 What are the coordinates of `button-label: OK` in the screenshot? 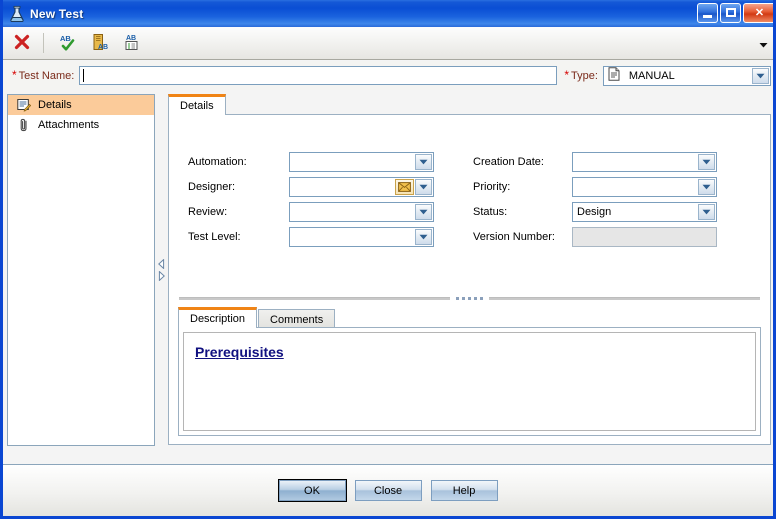 It's located at (312, 490).